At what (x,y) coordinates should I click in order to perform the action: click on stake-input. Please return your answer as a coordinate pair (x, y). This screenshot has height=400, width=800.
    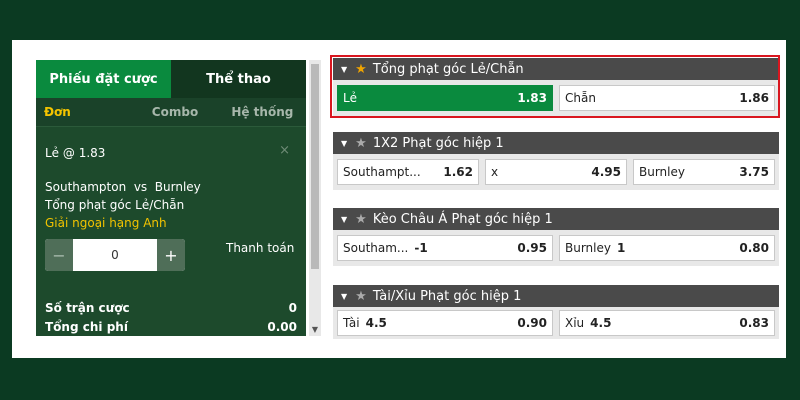
    Looking at the image, I should click on (115, 255).